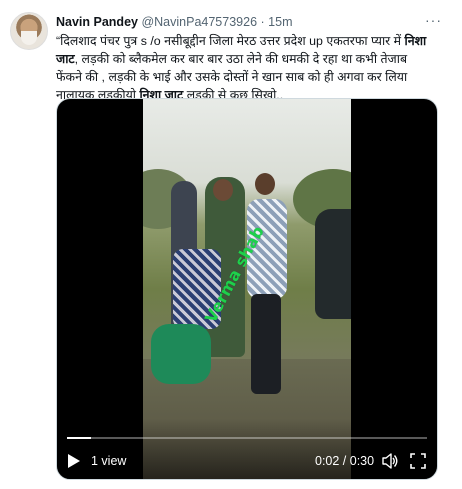  I want to click on avatar, so click(29, 31).